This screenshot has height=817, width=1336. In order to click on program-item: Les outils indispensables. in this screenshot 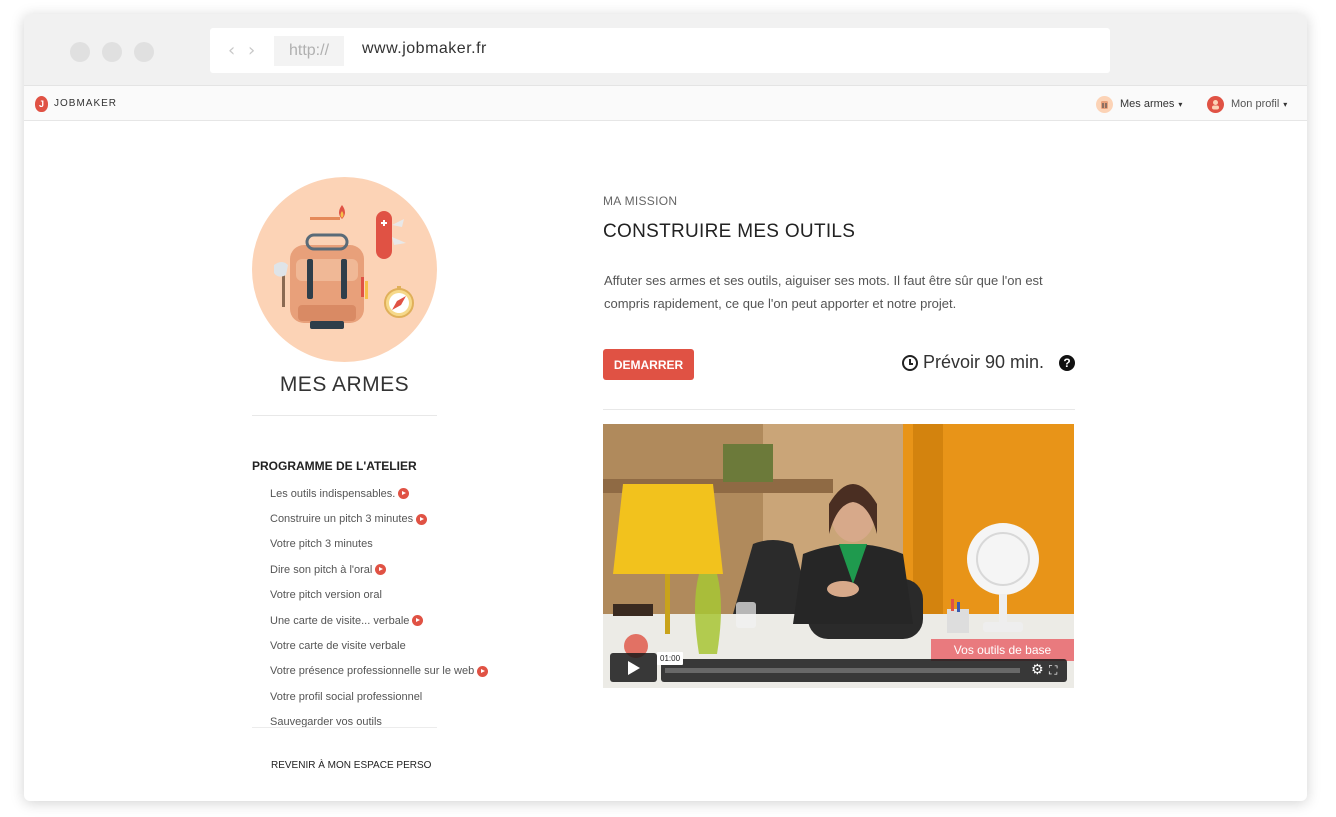, I will do `click(379, 493)`.